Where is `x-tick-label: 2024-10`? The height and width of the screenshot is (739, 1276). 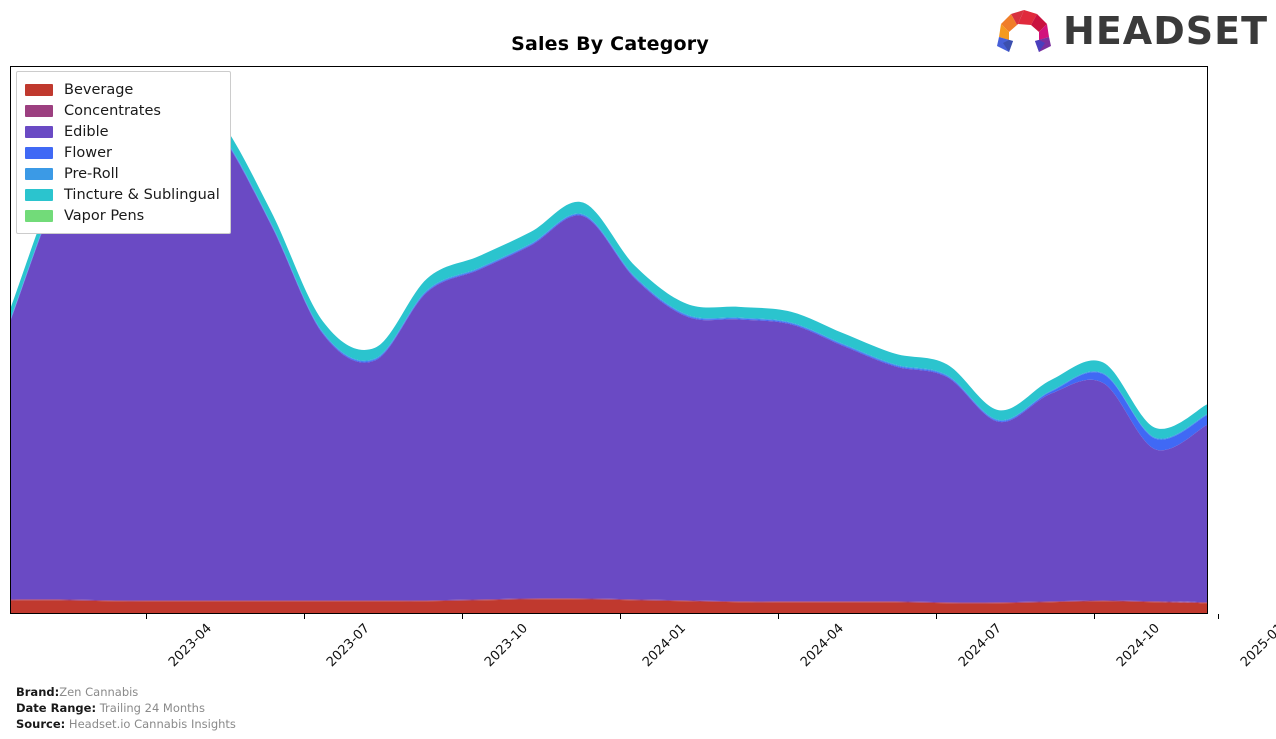
x-tick-label: 2024-10 is located at coordinates (1138, 646).